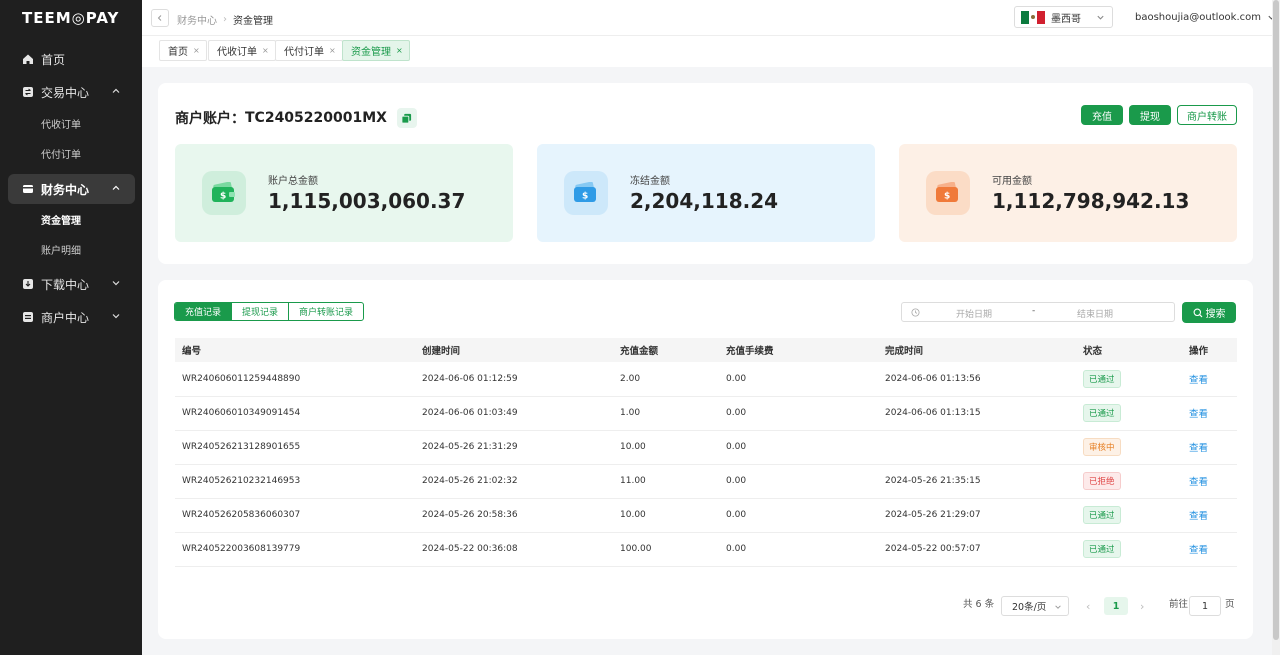 This screenshot has width=1280, height=655. I want to click on table-cell-id: WR240526210232146953, so click(295, 481).